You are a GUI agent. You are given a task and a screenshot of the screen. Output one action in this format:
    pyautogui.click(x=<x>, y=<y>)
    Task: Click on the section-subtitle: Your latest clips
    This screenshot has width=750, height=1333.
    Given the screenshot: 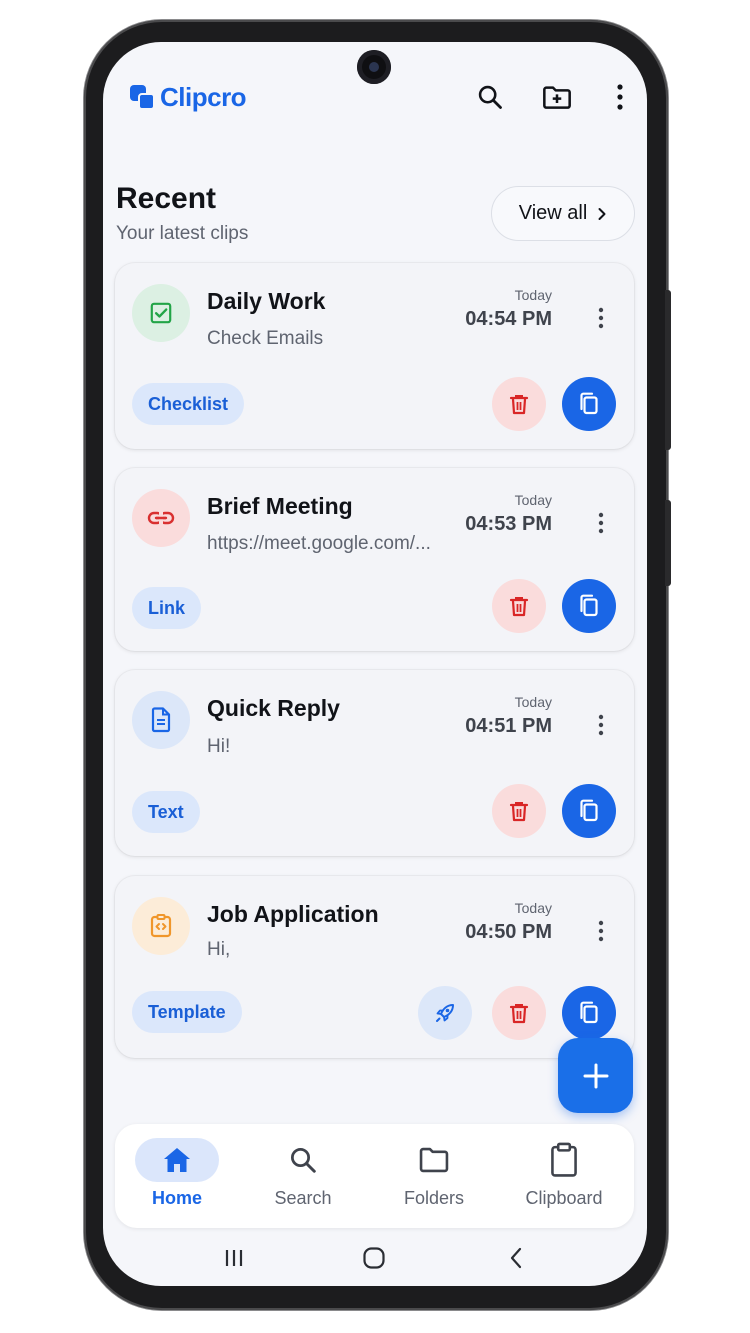 What is the action you would take?
    pyautogui.click(x=182, y=233)
    